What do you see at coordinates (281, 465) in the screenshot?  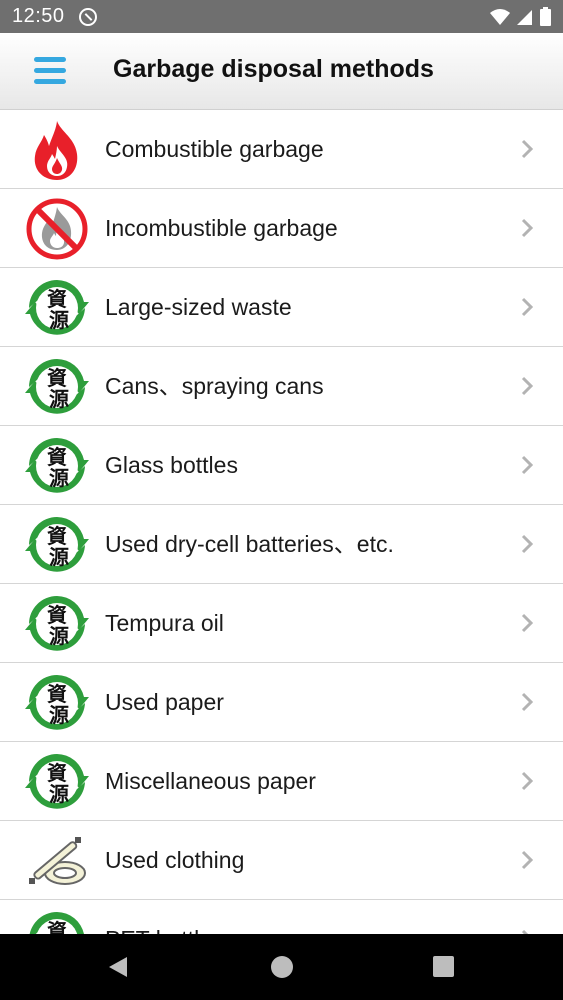 I see `list-item-glass-bottles: 資 源 Glass bottles` at bounding box center [281, 465].